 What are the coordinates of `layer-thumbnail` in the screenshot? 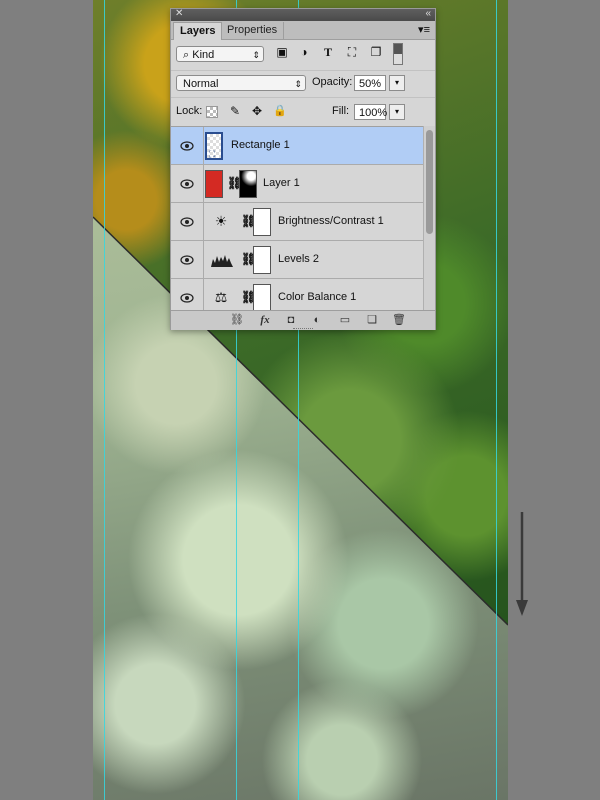 It's located at (214, 184).